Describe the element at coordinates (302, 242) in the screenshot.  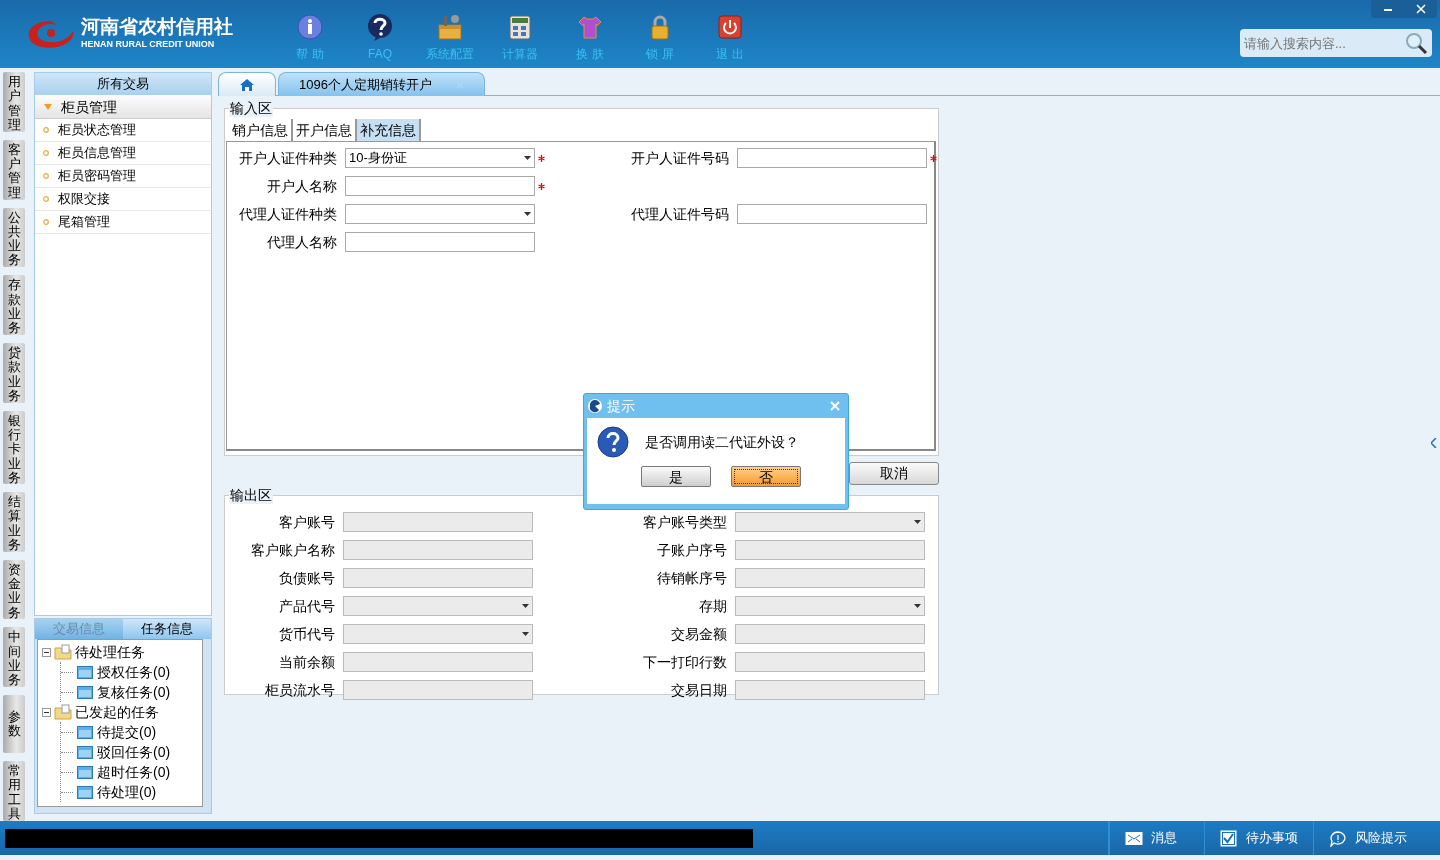
I see `field-label: 代理人名称` at that location.